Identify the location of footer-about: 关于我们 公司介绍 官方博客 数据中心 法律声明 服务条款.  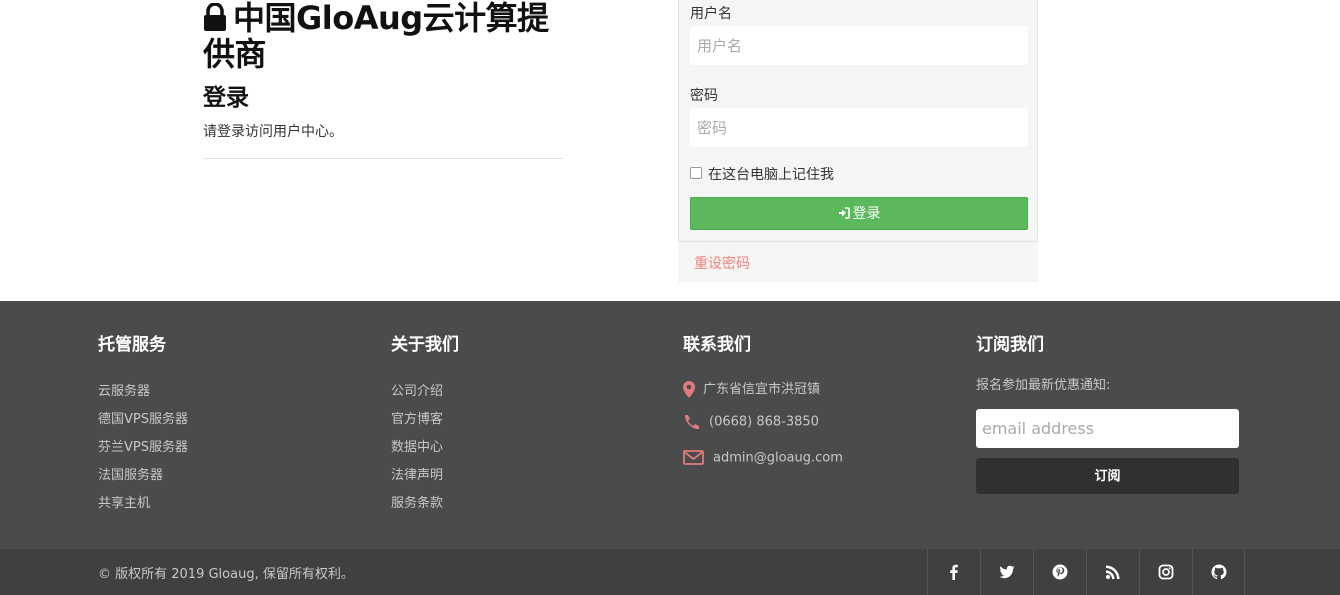
(425, 426).